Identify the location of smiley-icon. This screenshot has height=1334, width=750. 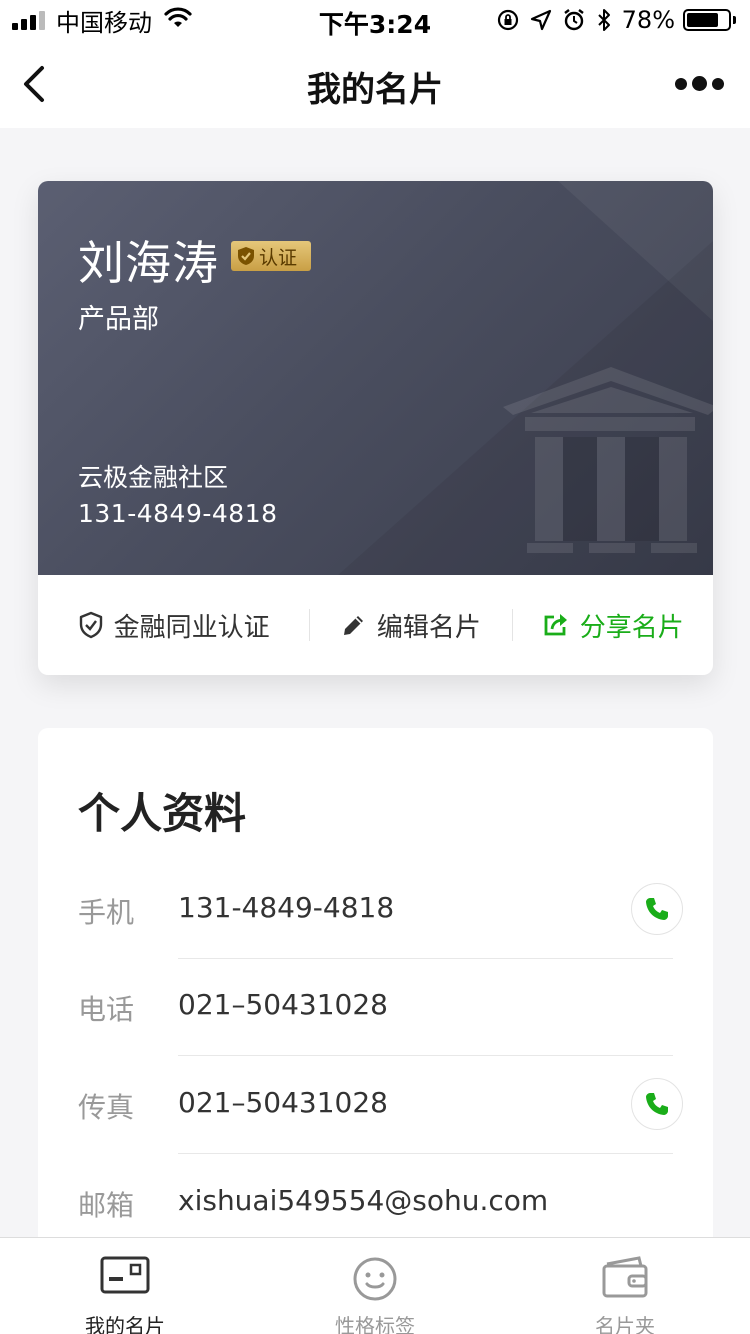
(375, 1281).